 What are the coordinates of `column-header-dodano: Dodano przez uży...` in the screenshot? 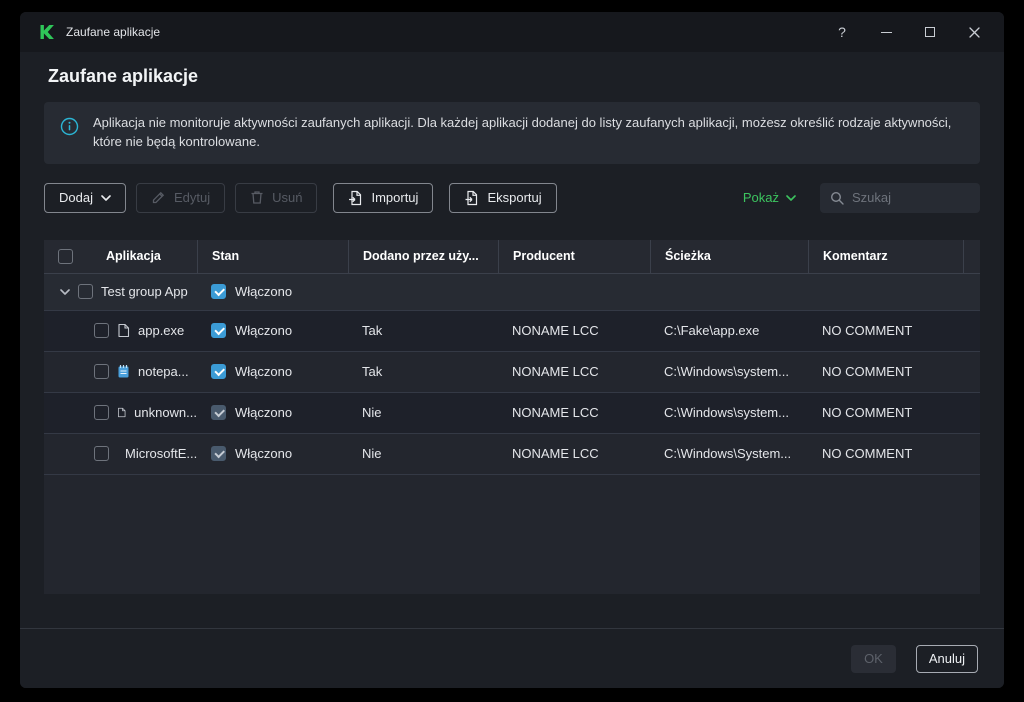 It's located at (423, 256).